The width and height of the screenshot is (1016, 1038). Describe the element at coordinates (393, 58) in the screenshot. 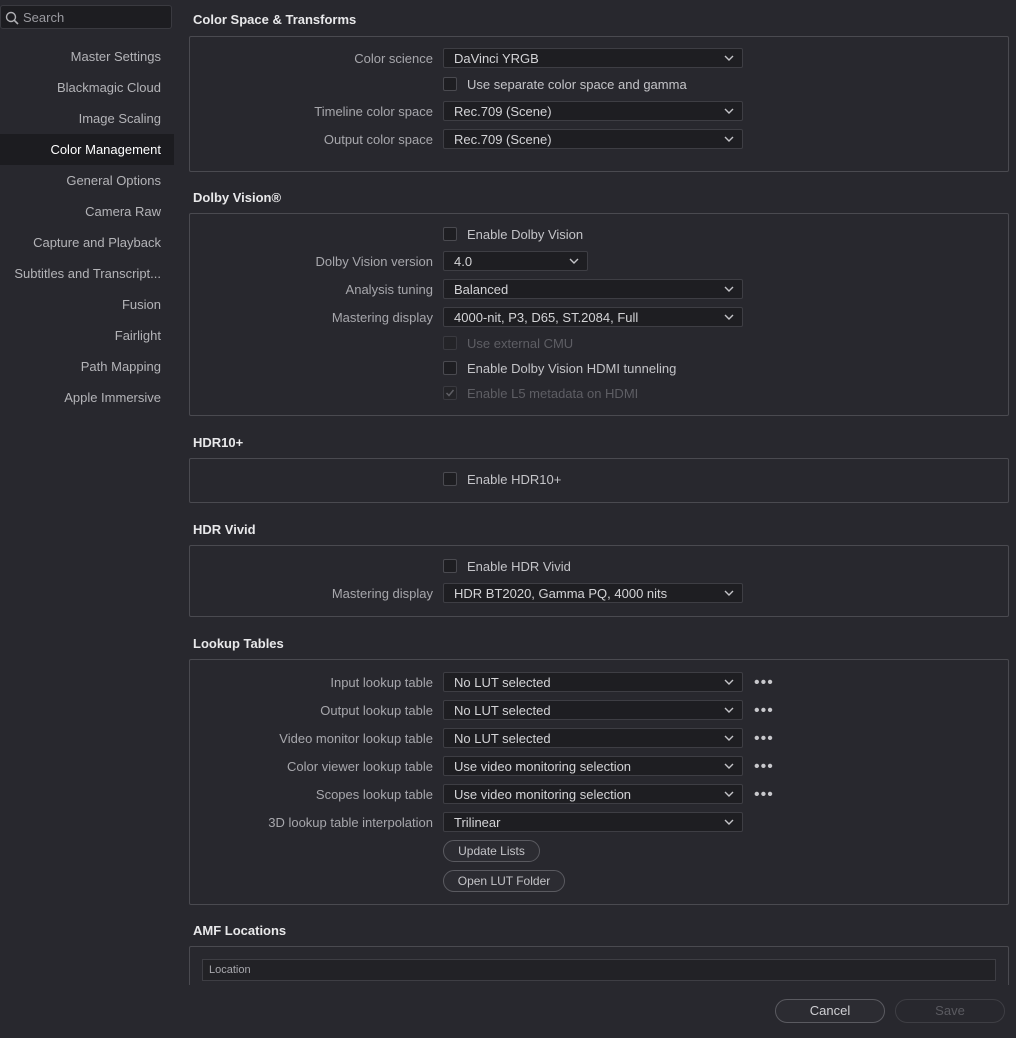

I see `color-science-label: Color science` at that location.